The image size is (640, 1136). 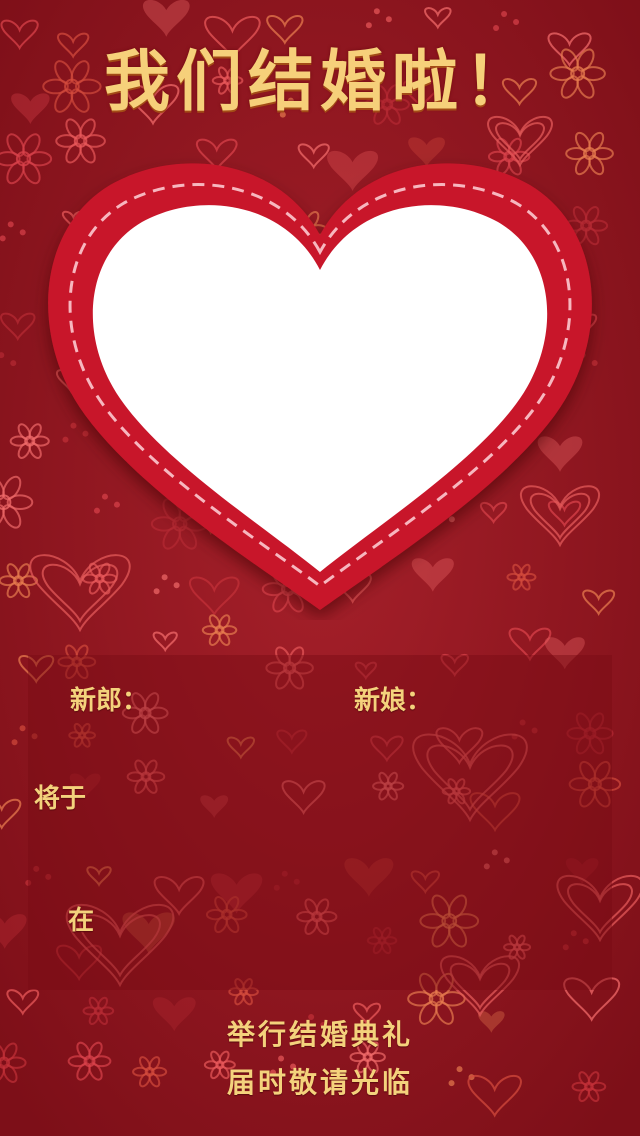 What do you see at coordinates (319, 1082) in the screenshot?
I see `welcome-line: 届时敬请光临` at bounding box center [319, 1082].